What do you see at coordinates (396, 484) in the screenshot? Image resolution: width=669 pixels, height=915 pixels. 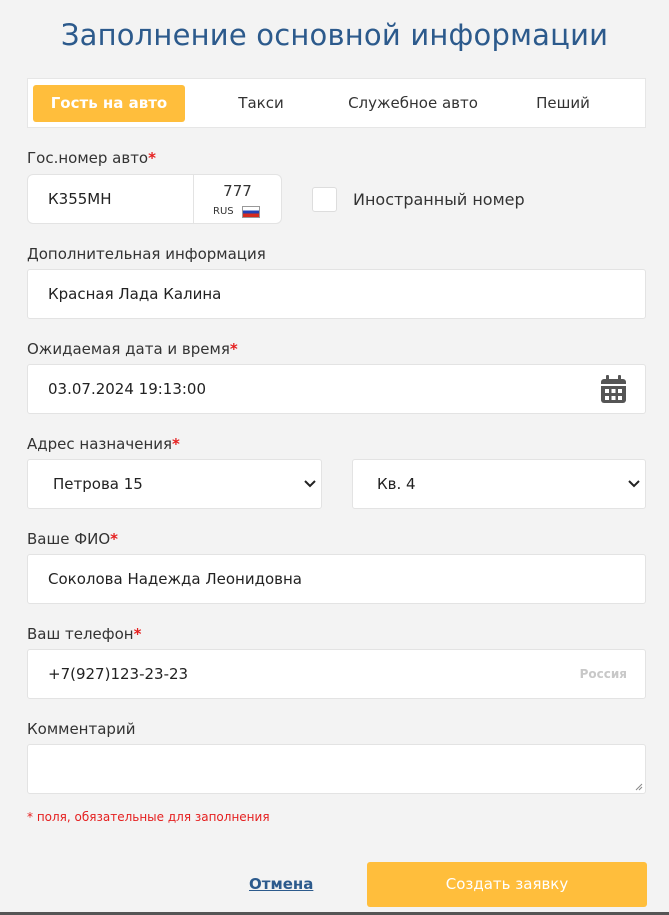 I see `apartment-select-value: Кв. 4` at bounding box center [396, 484].